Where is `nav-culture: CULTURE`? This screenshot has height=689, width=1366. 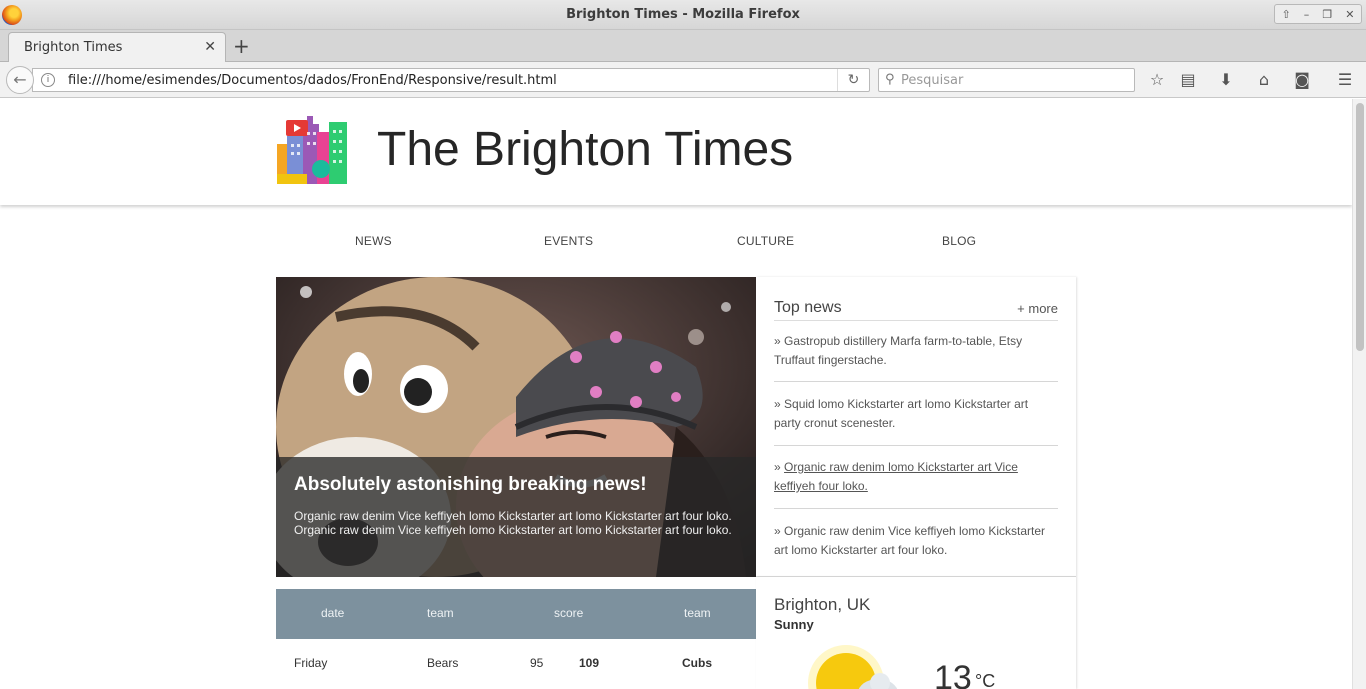 nav-culture: CULTURE is located at coordinates (765, 241).